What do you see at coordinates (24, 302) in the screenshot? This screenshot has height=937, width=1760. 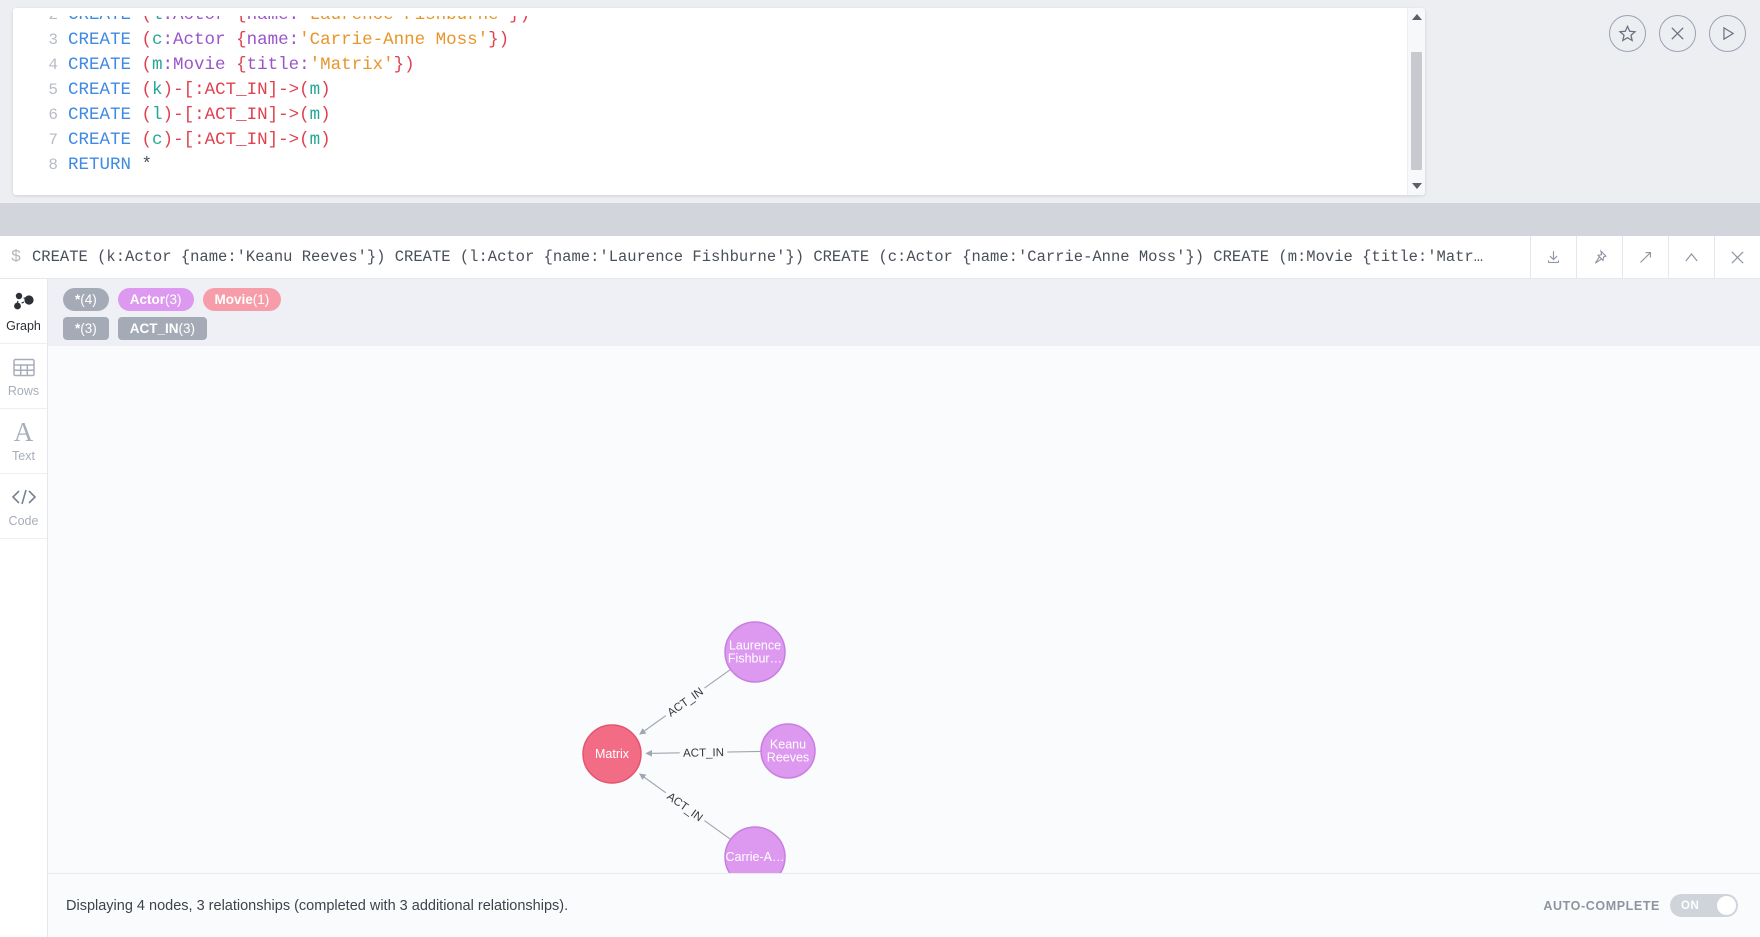 I see `graph-icon` at bounding box center [24, 302].